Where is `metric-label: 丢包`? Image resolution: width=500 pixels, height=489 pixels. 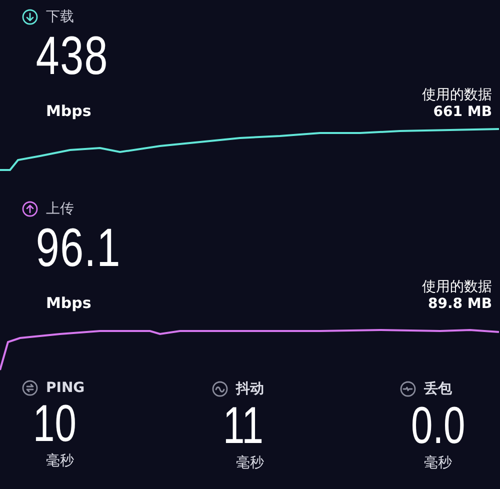 metric-label: 丢包 is located at coordinates (438, 389).